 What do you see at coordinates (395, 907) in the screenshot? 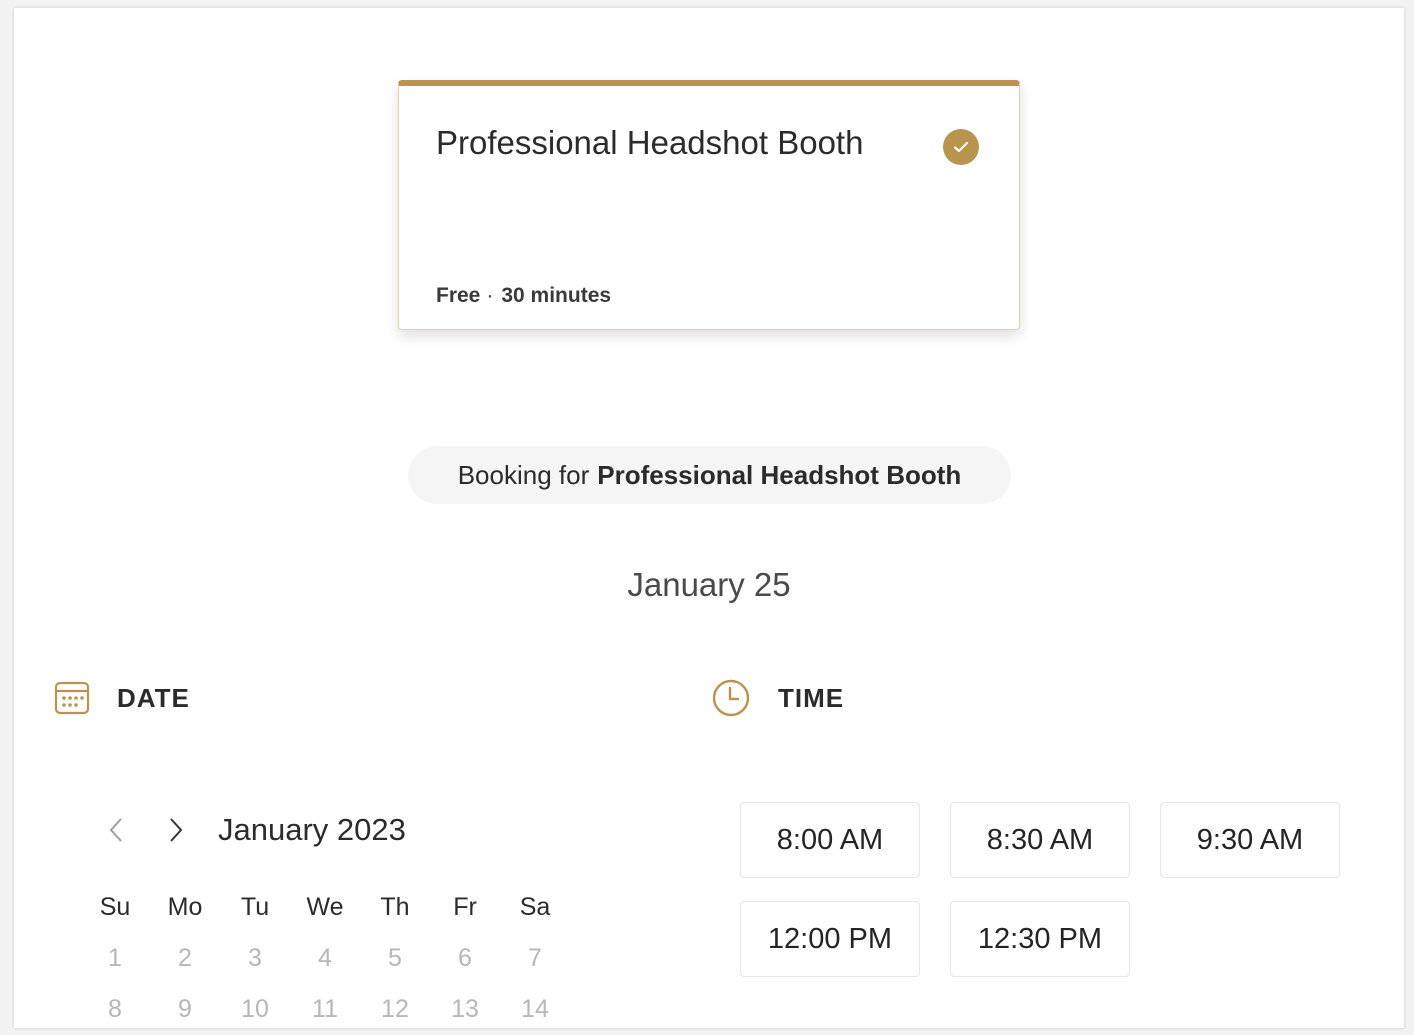
I see `weekday-label: Th` at bounding box center [395, 907].